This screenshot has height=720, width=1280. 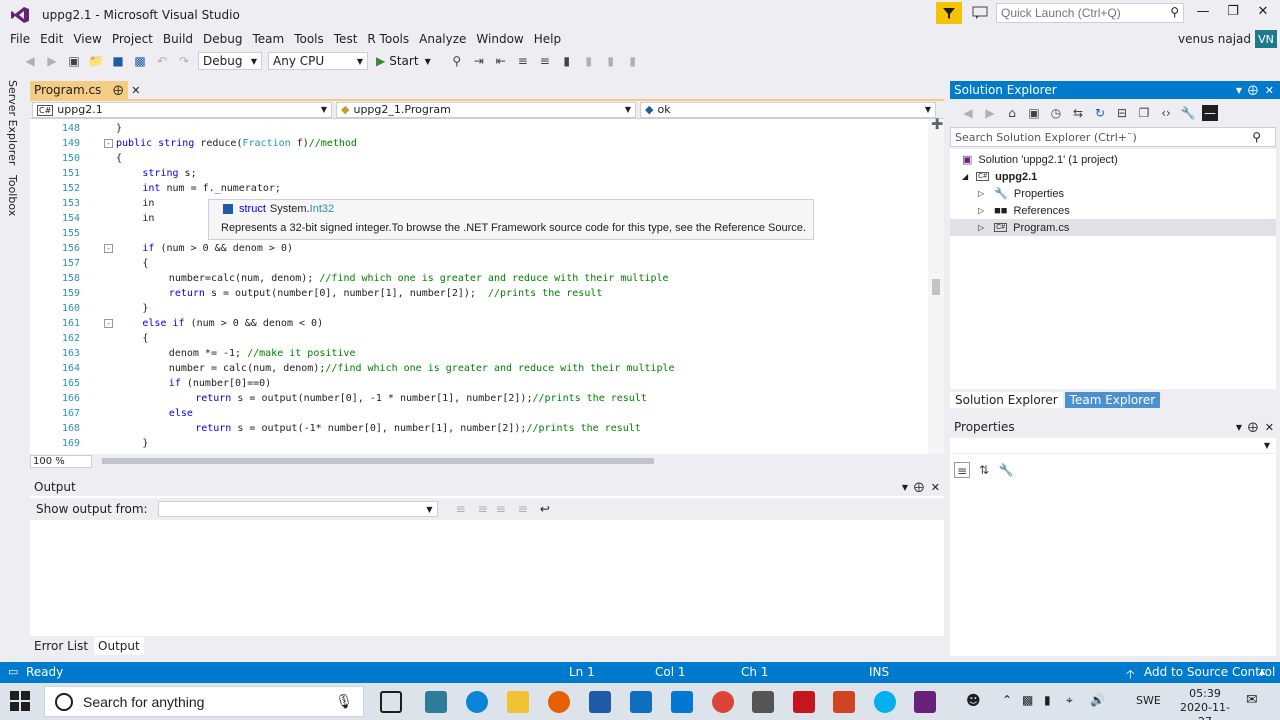 I want to click on clear-all-icon: ≡, so click(x=523, y=509).